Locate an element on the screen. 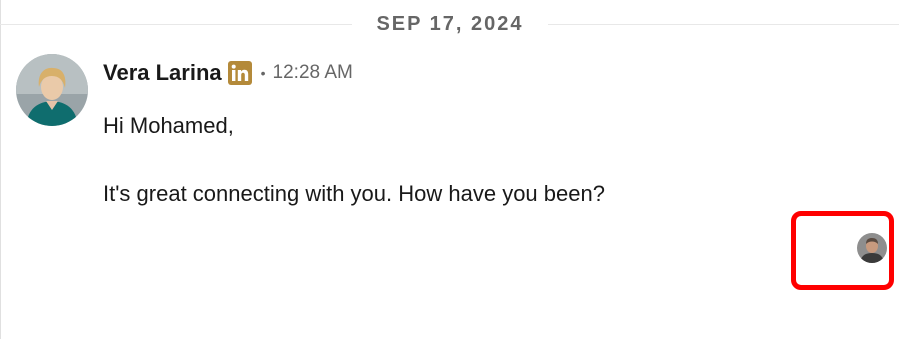 This screenshot has height=339, width=899. date-divider-label: SEP 17, 2024 is located at coordinates (450, 24).